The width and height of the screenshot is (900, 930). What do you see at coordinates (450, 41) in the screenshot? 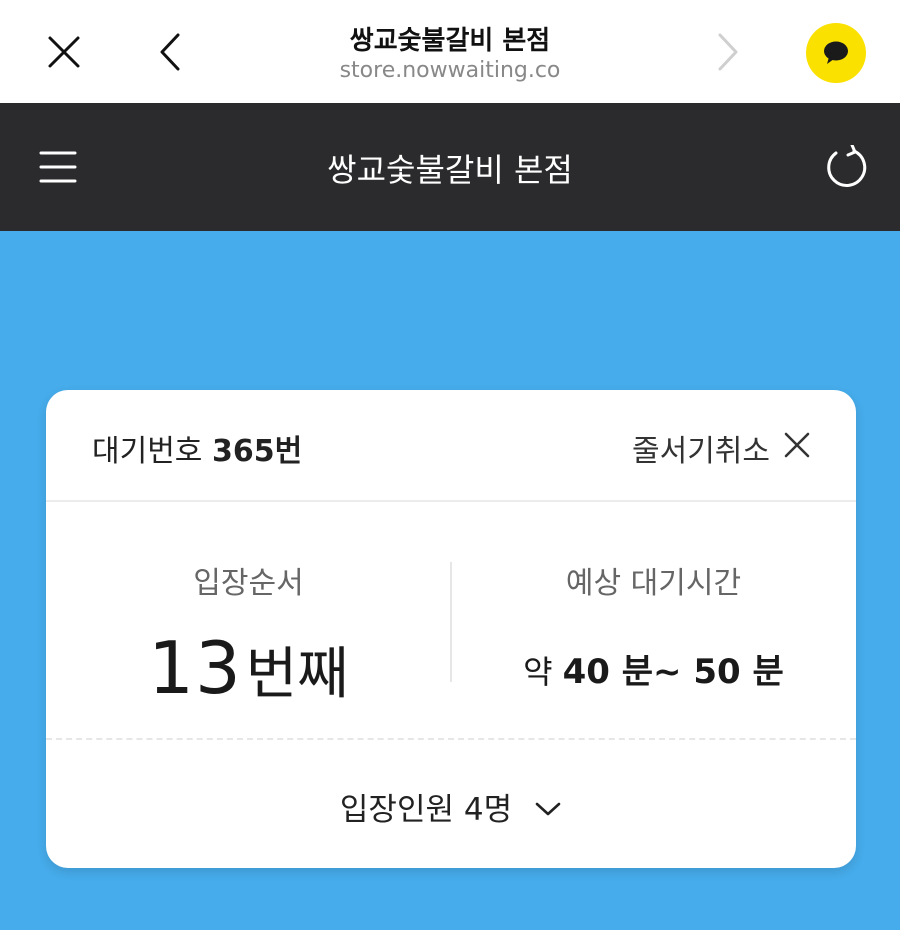
I see `browser-page-title: 쌍교숯불갈비 본점` at bounding box center [450, 41].